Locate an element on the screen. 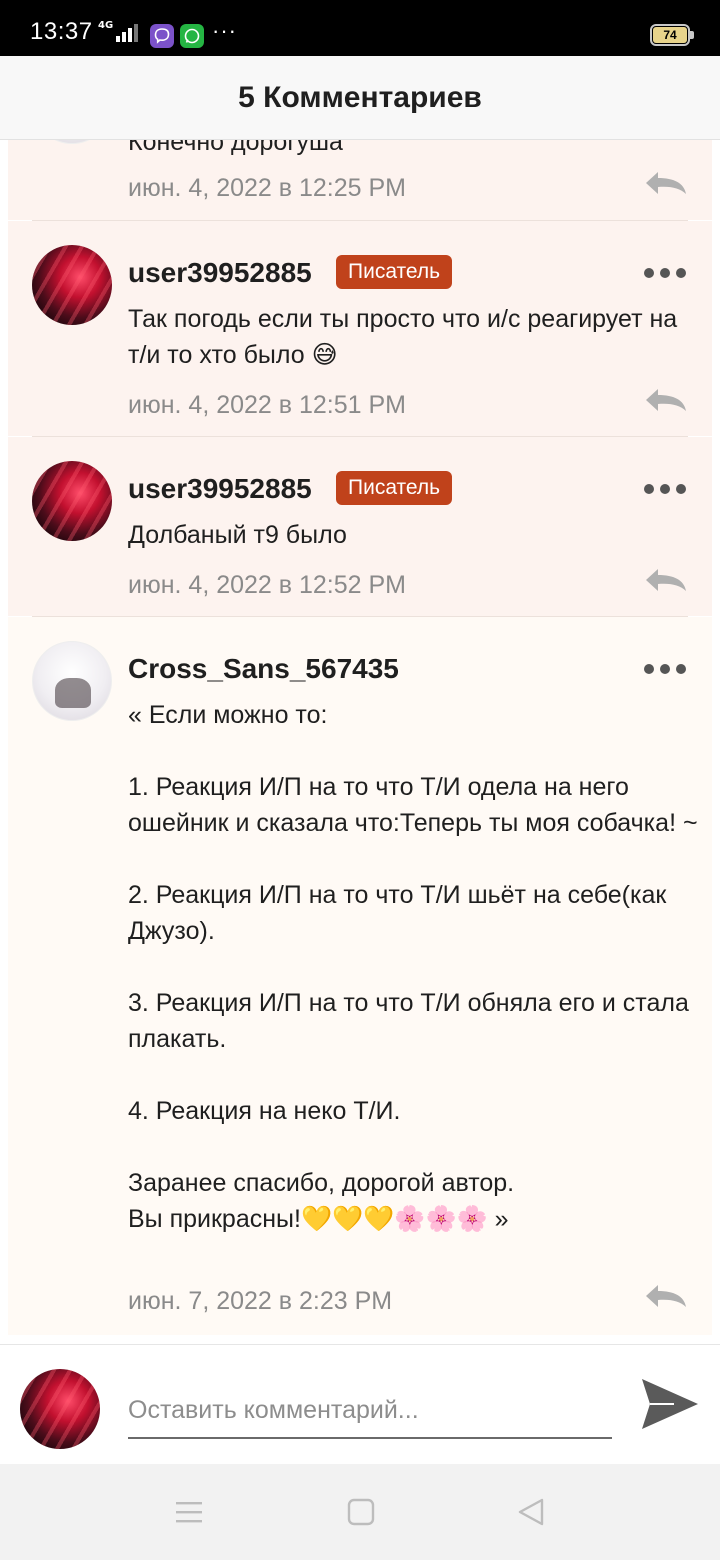 This screenshot has width=720, height=1560. system-nav-bar is located at coordinates (360, 1512).